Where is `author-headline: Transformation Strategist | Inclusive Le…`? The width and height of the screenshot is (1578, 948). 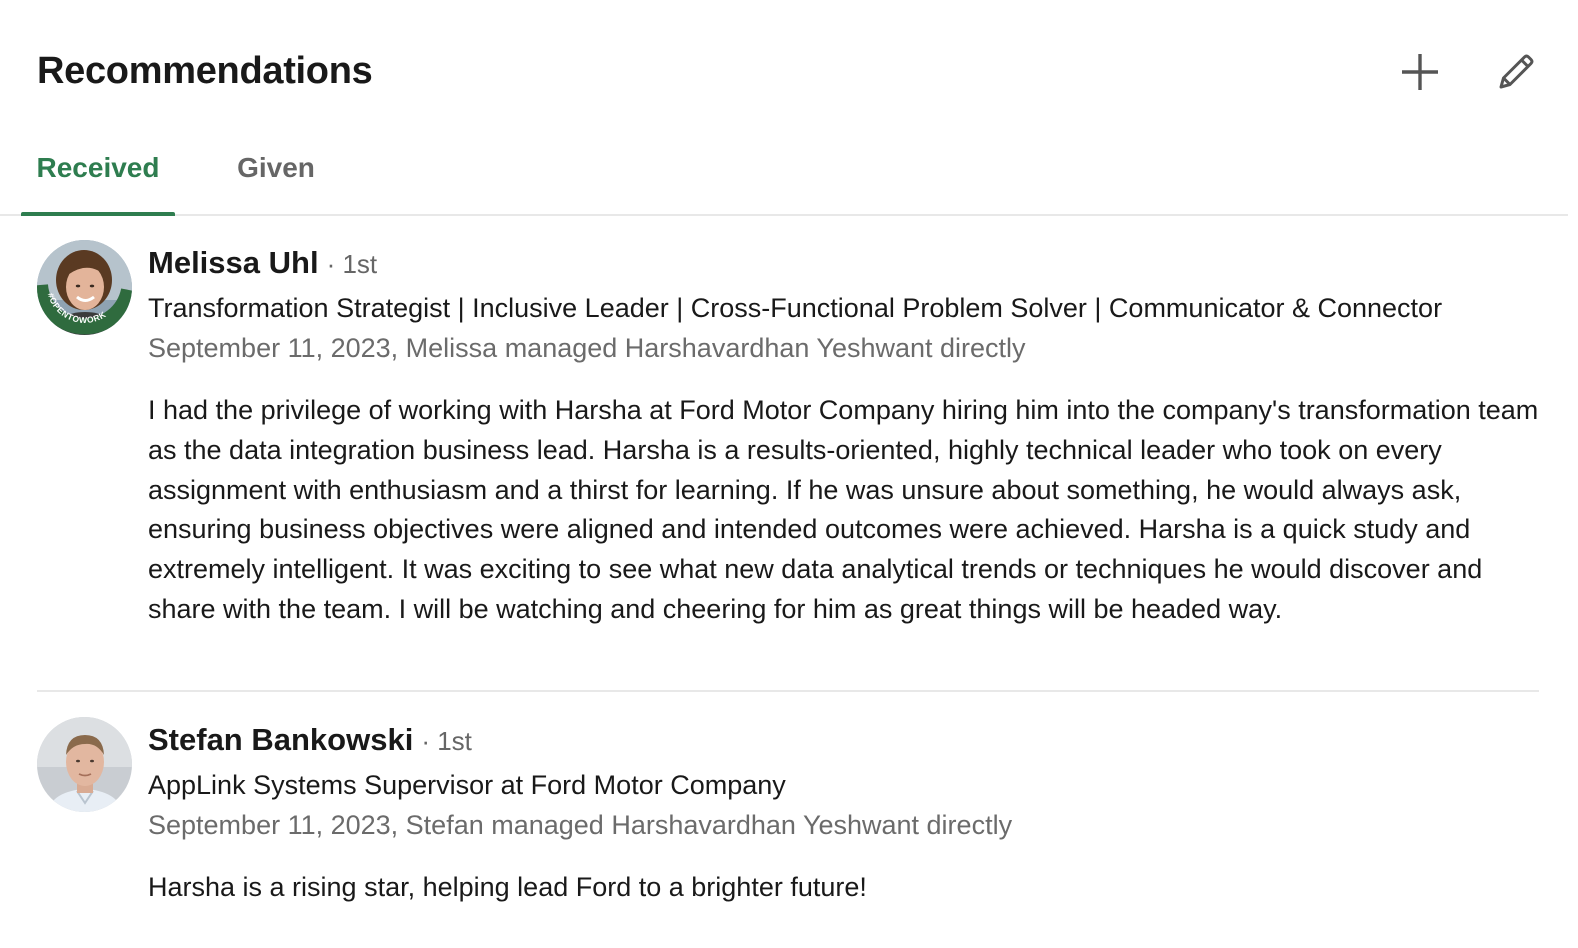 author-headline: Transformation Strategist | Inclusive Le… is located at coordinates (795, 308).